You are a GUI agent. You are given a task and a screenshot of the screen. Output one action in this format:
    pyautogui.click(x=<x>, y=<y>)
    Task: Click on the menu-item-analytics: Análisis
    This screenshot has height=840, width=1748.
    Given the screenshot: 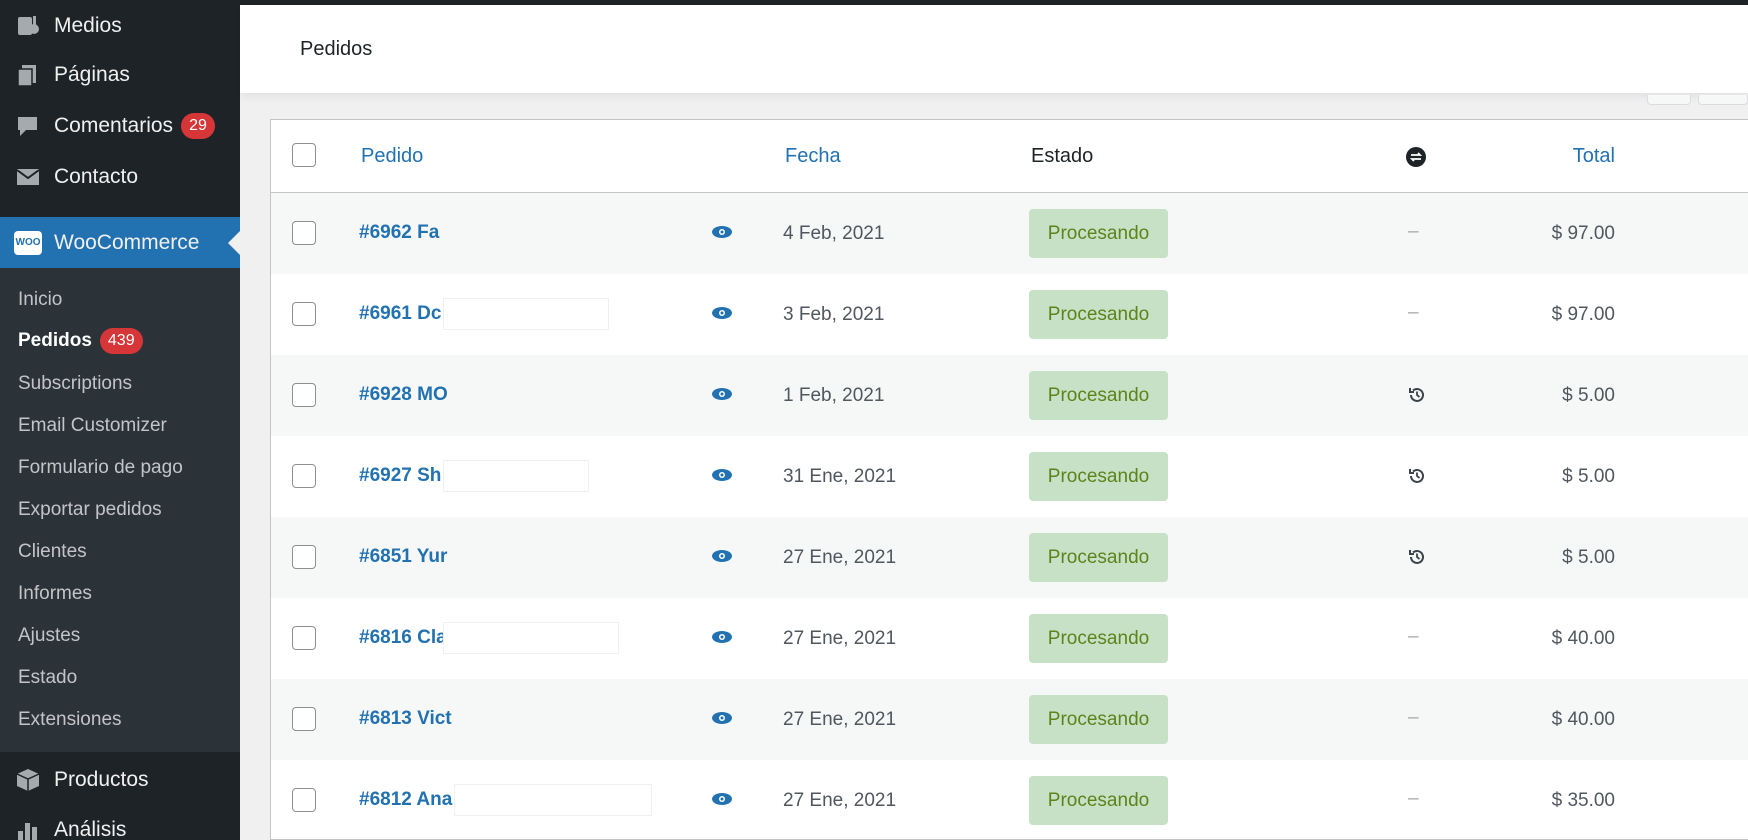 What is the action you would take?
    pyautogui.click(x=120, y=822)
    